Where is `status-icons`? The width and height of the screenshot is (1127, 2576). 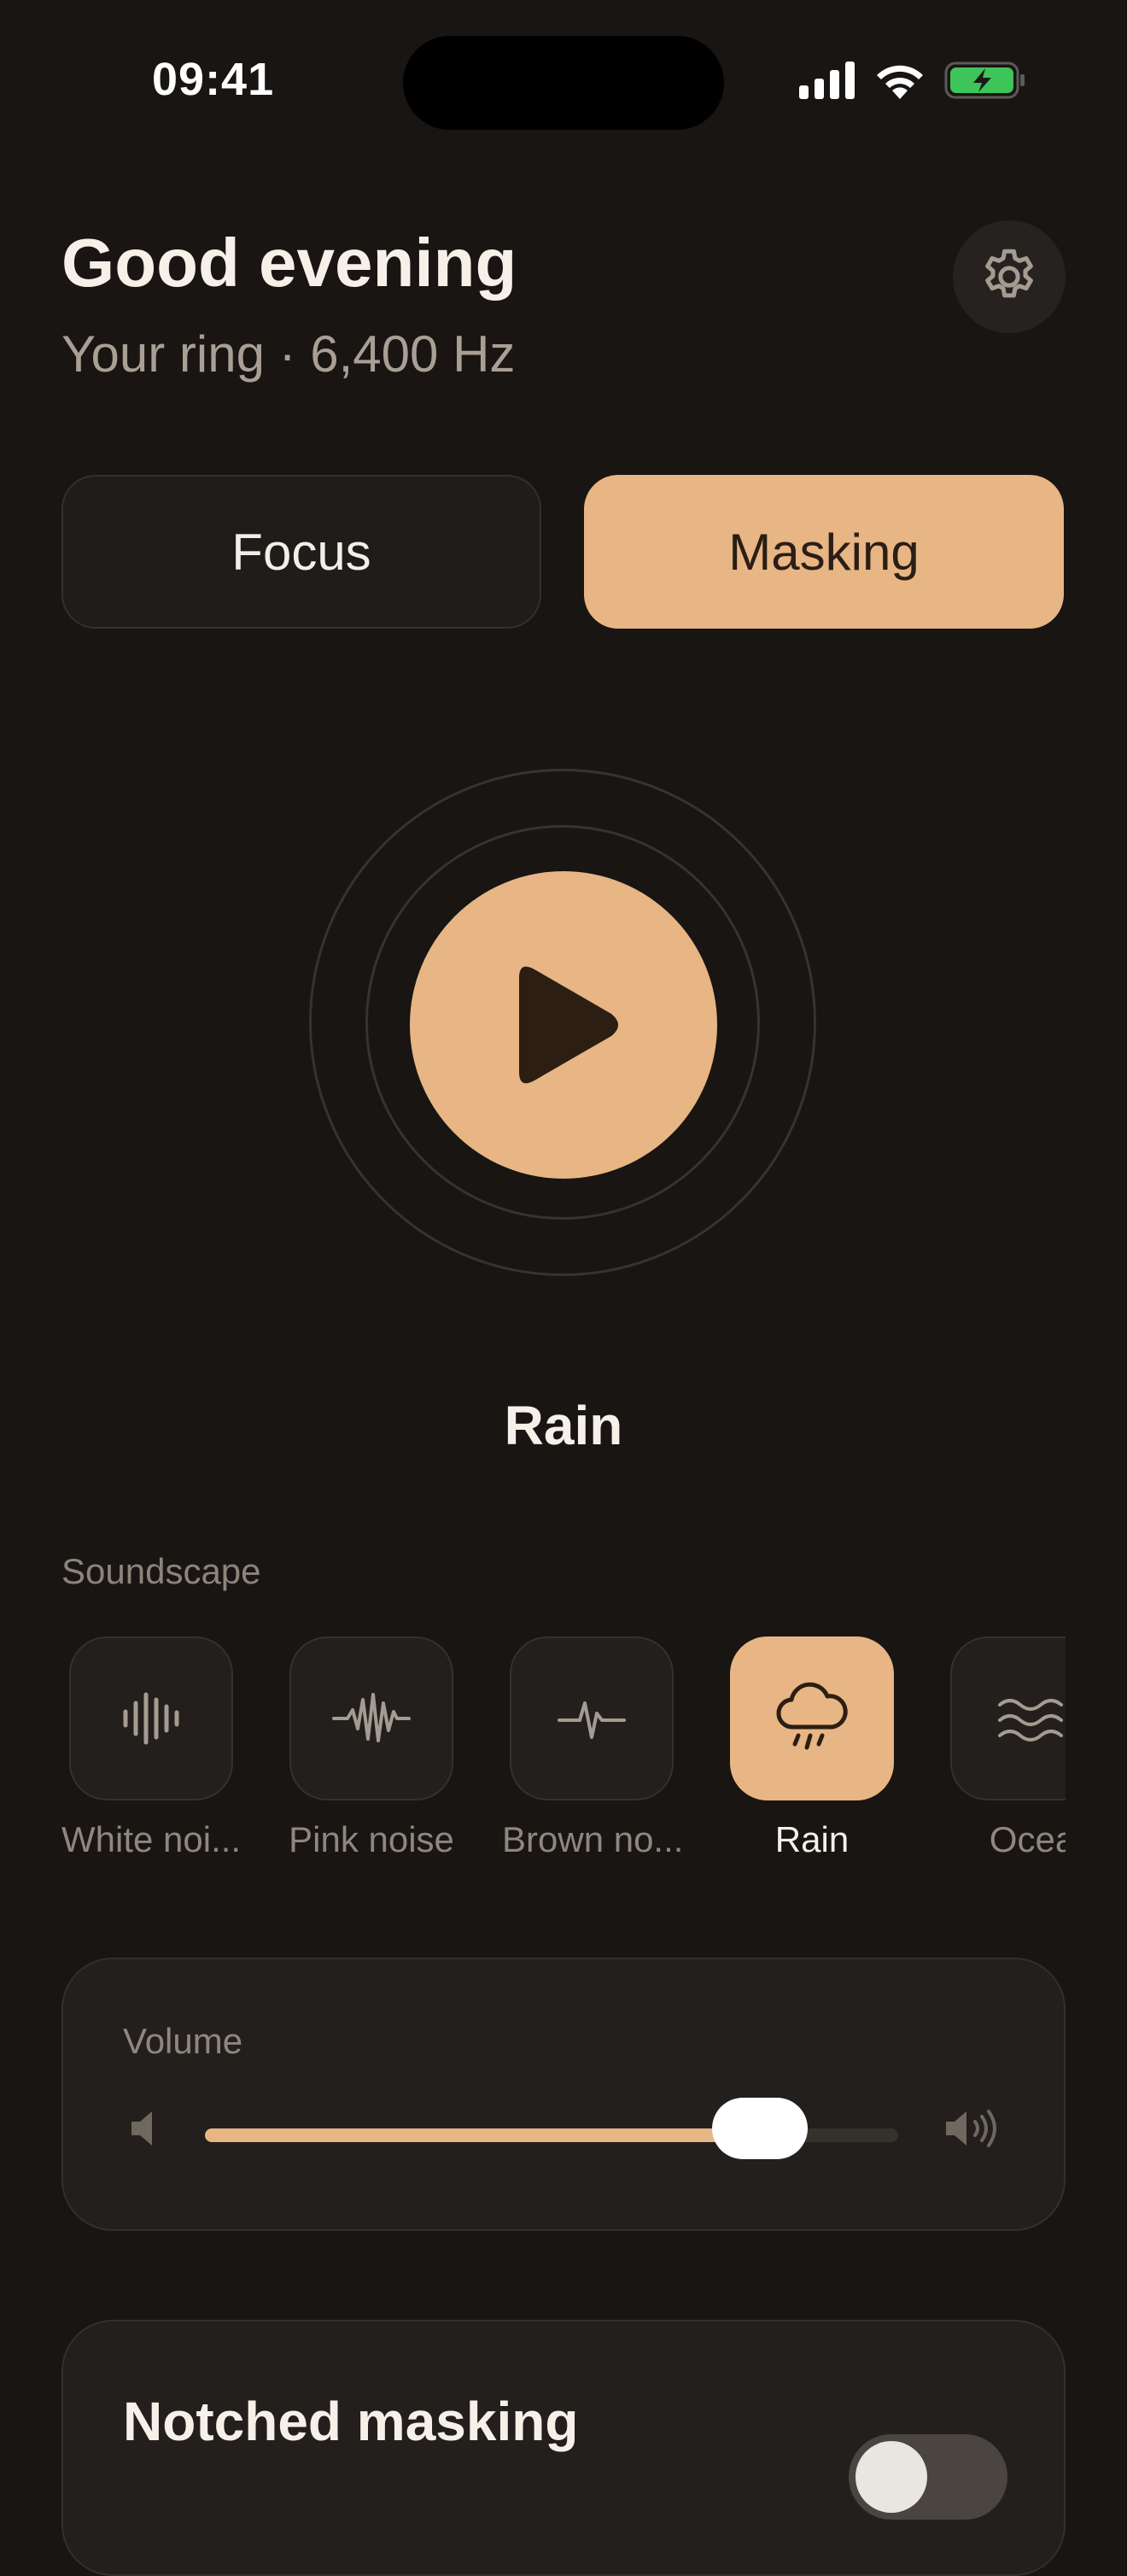
status-icons is located at coordinates (912, 80).